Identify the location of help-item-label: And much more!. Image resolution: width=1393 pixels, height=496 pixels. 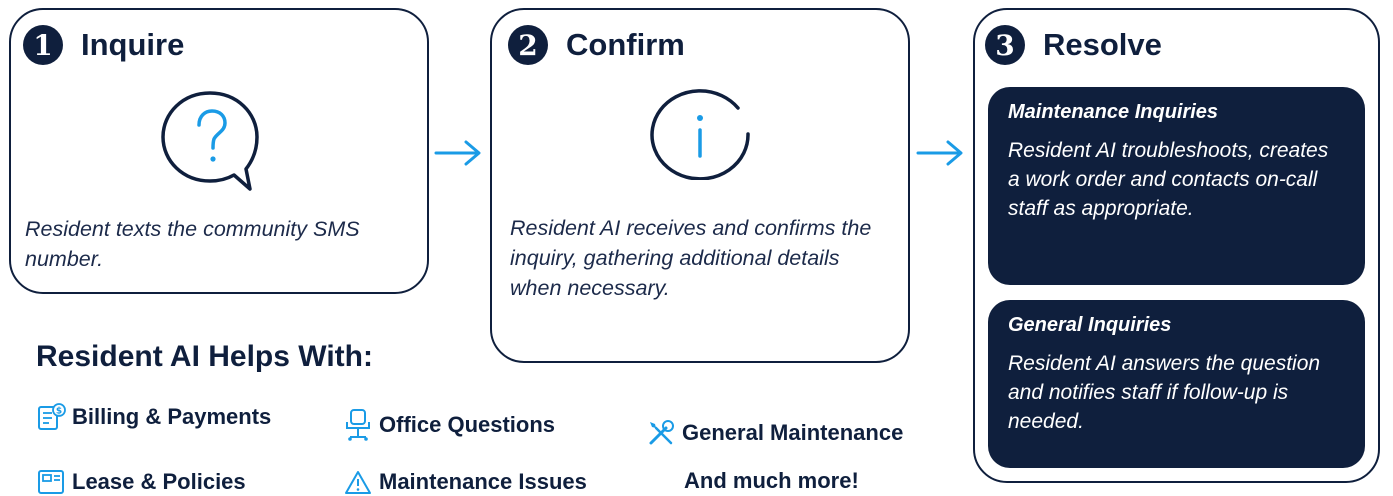
(771, 480).